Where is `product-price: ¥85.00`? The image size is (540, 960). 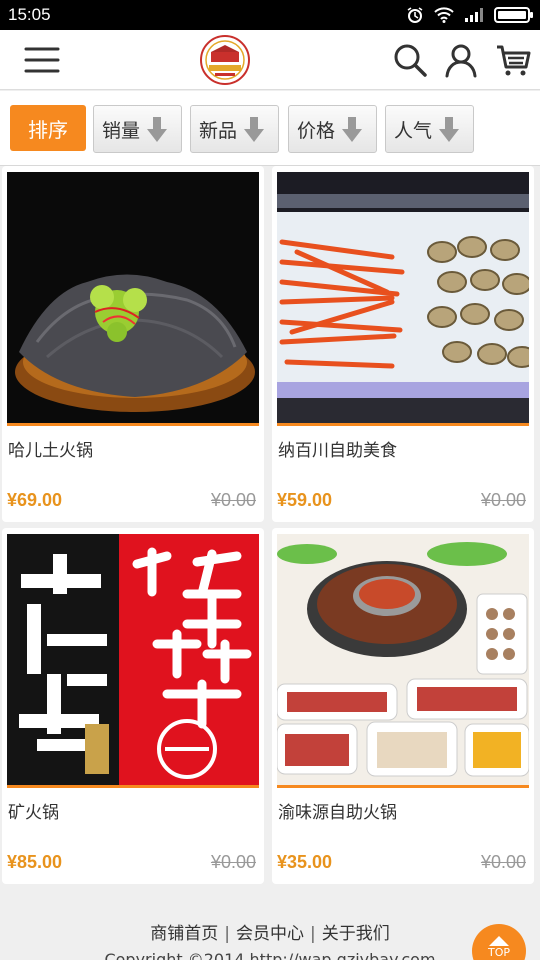
product-price: ¥85.00 is located at coordinates (35, 862).